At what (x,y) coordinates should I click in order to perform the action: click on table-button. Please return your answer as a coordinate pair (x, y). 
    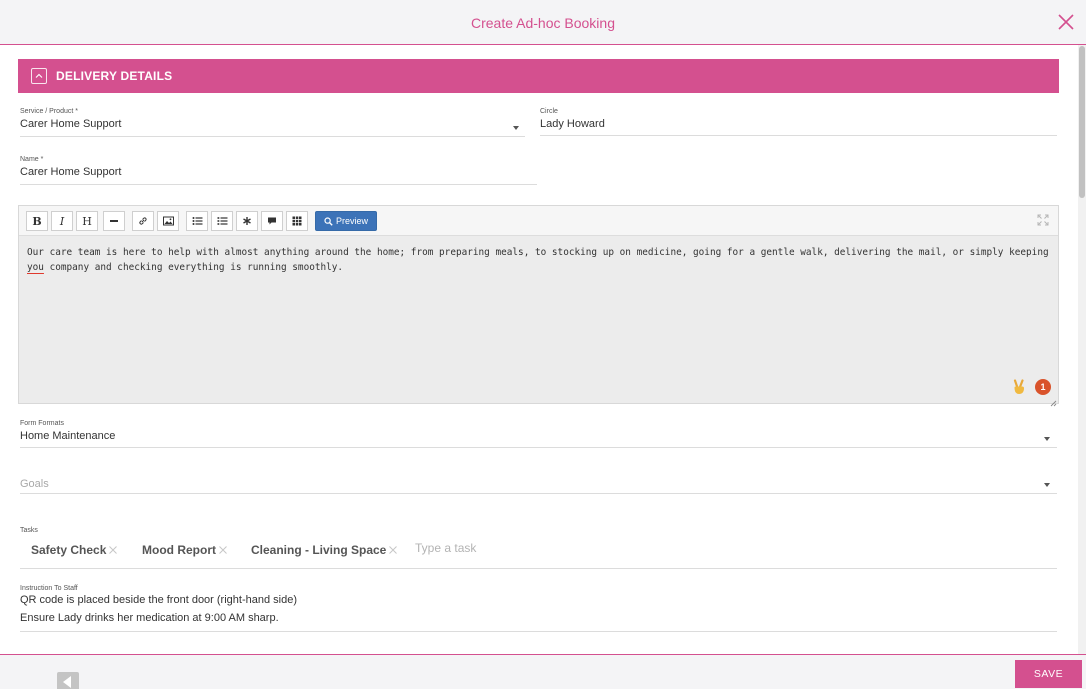
    Looking at the image, I should click on (297, 221).